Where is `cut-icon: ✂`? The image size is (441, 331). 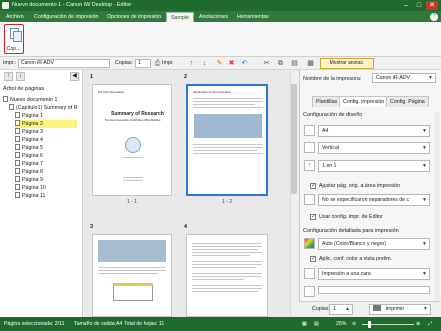 cut-icon: ✂ is located at coordinates (266, 63).